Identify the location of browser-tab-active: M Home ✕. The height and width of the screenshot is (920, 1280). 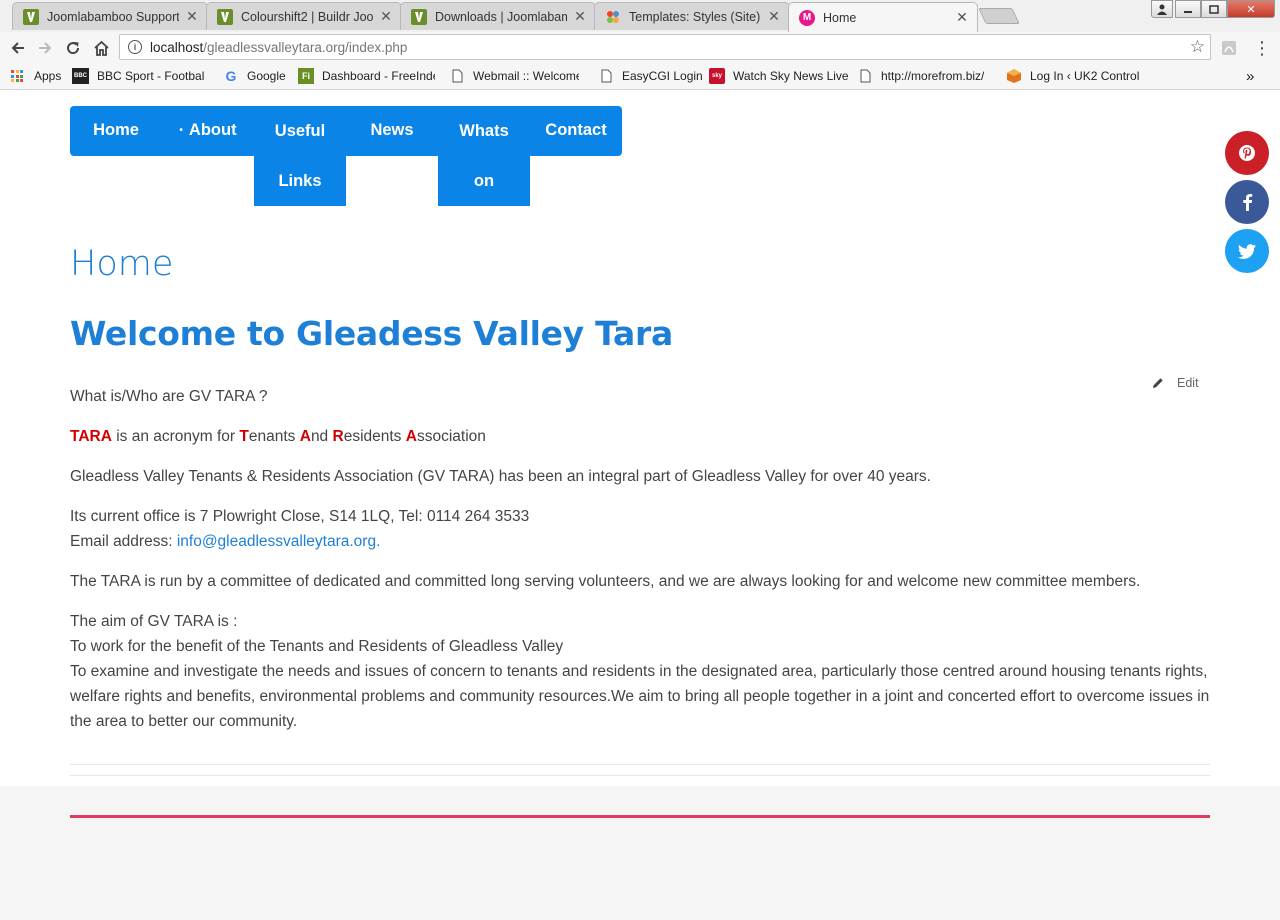
(883, 17).